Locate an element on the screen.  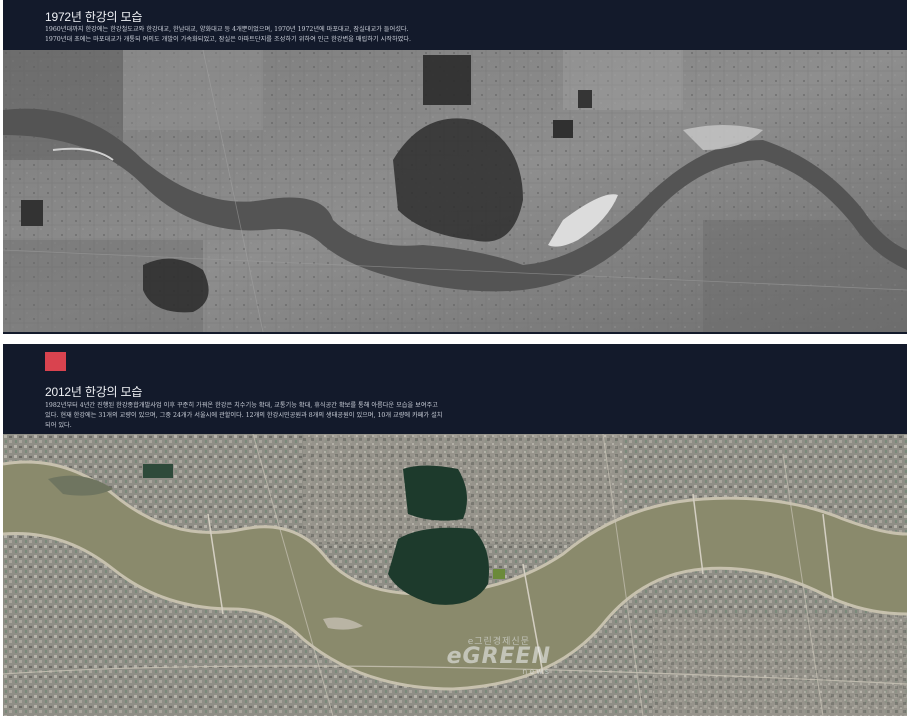
accent-square is located at coordinates (55, 361).